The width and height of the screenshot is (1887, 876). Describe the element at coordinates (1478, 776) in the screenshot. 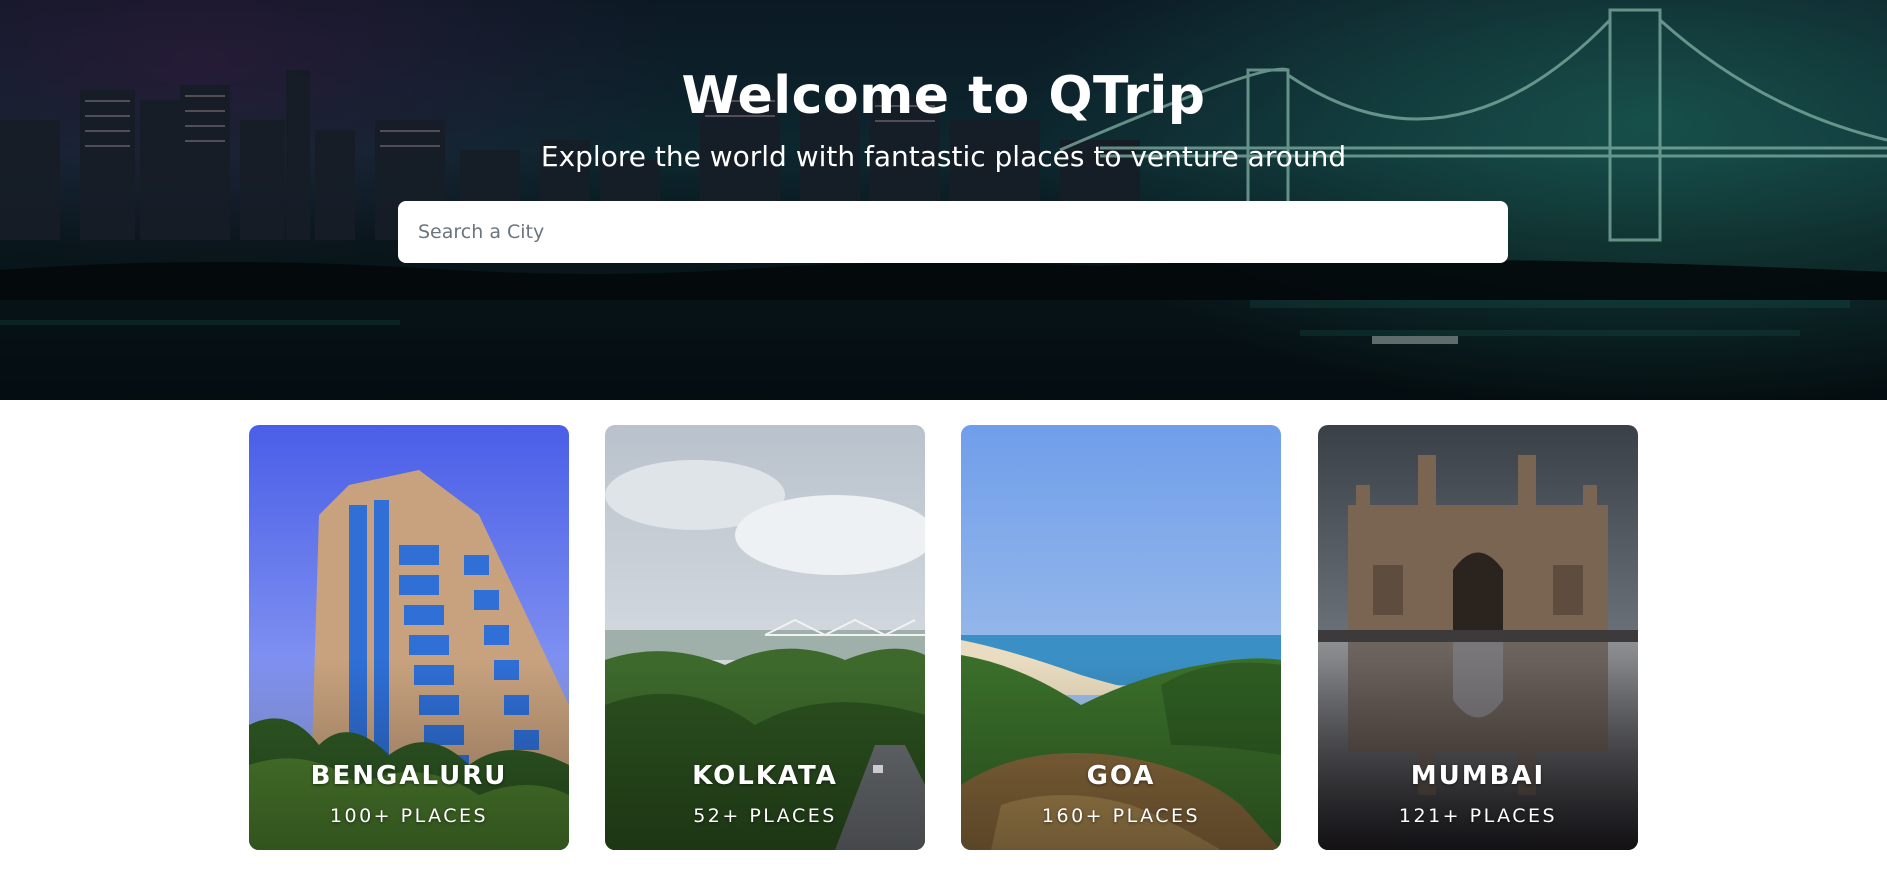

I see `city-name: MUMBAI` at that location.